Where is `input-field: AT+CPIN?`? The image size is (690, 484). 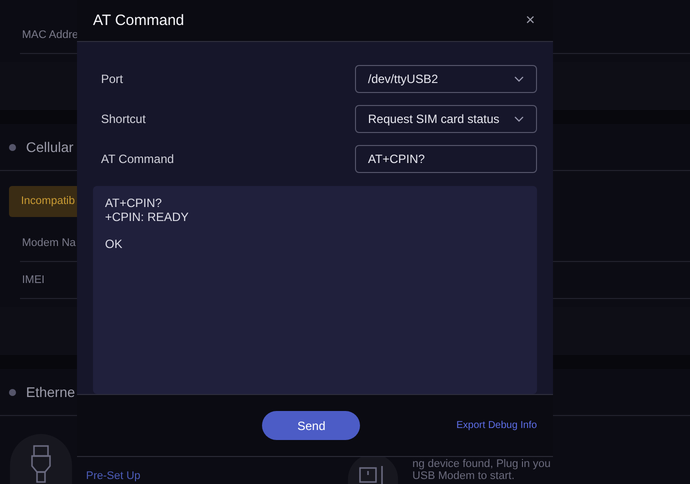
input-field: AT+CPIN? is located at coordinates (446, 159).